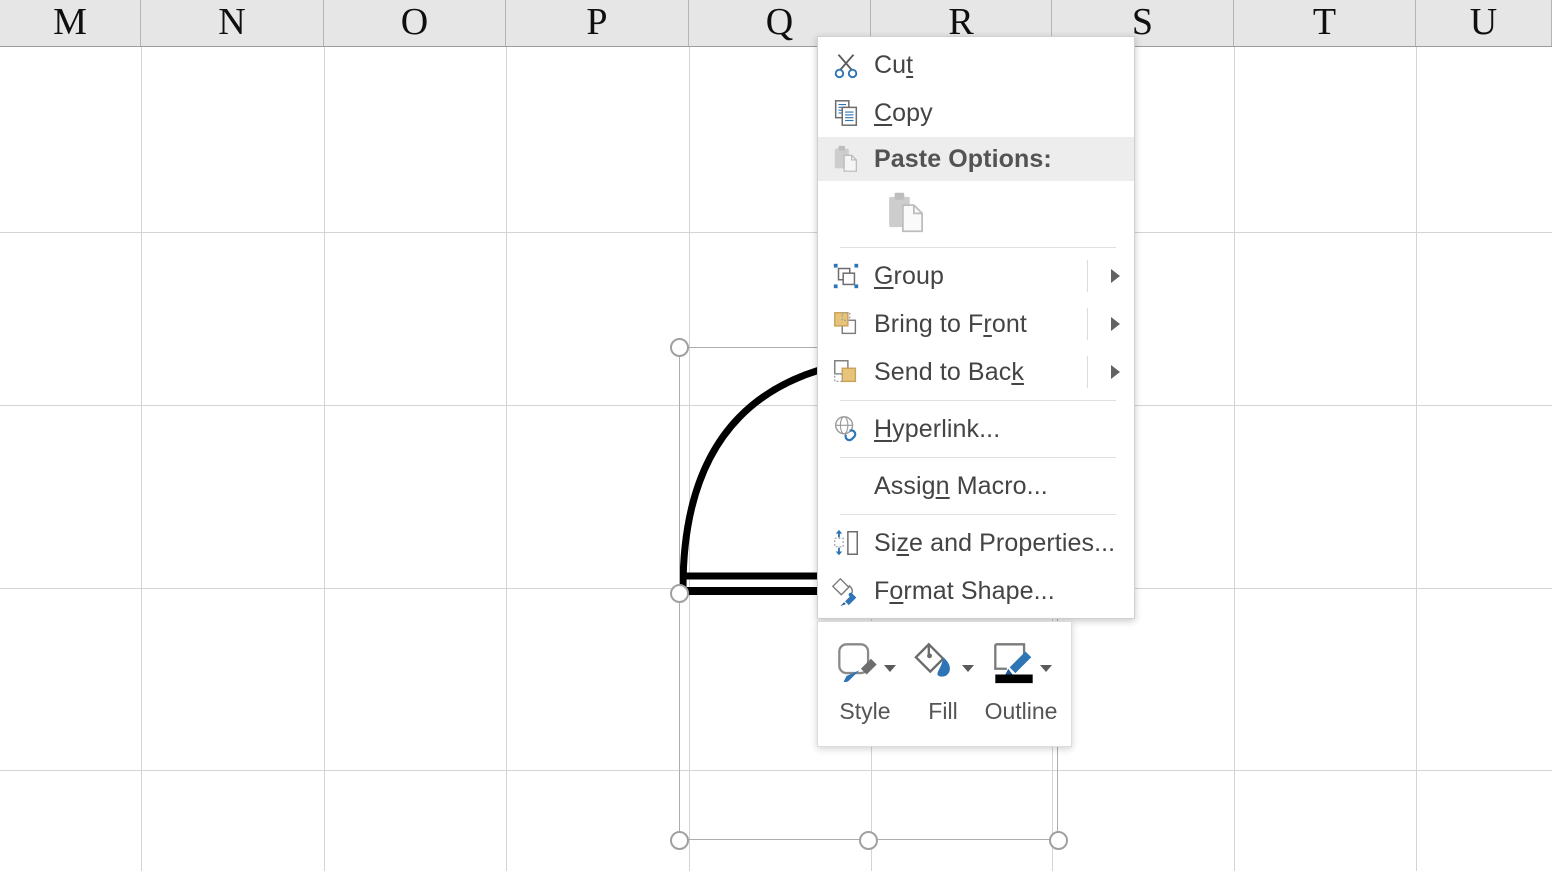 The width and height of the screenshot is (1552, 871). I want to click on paste-options-choices, so click(976, 212).